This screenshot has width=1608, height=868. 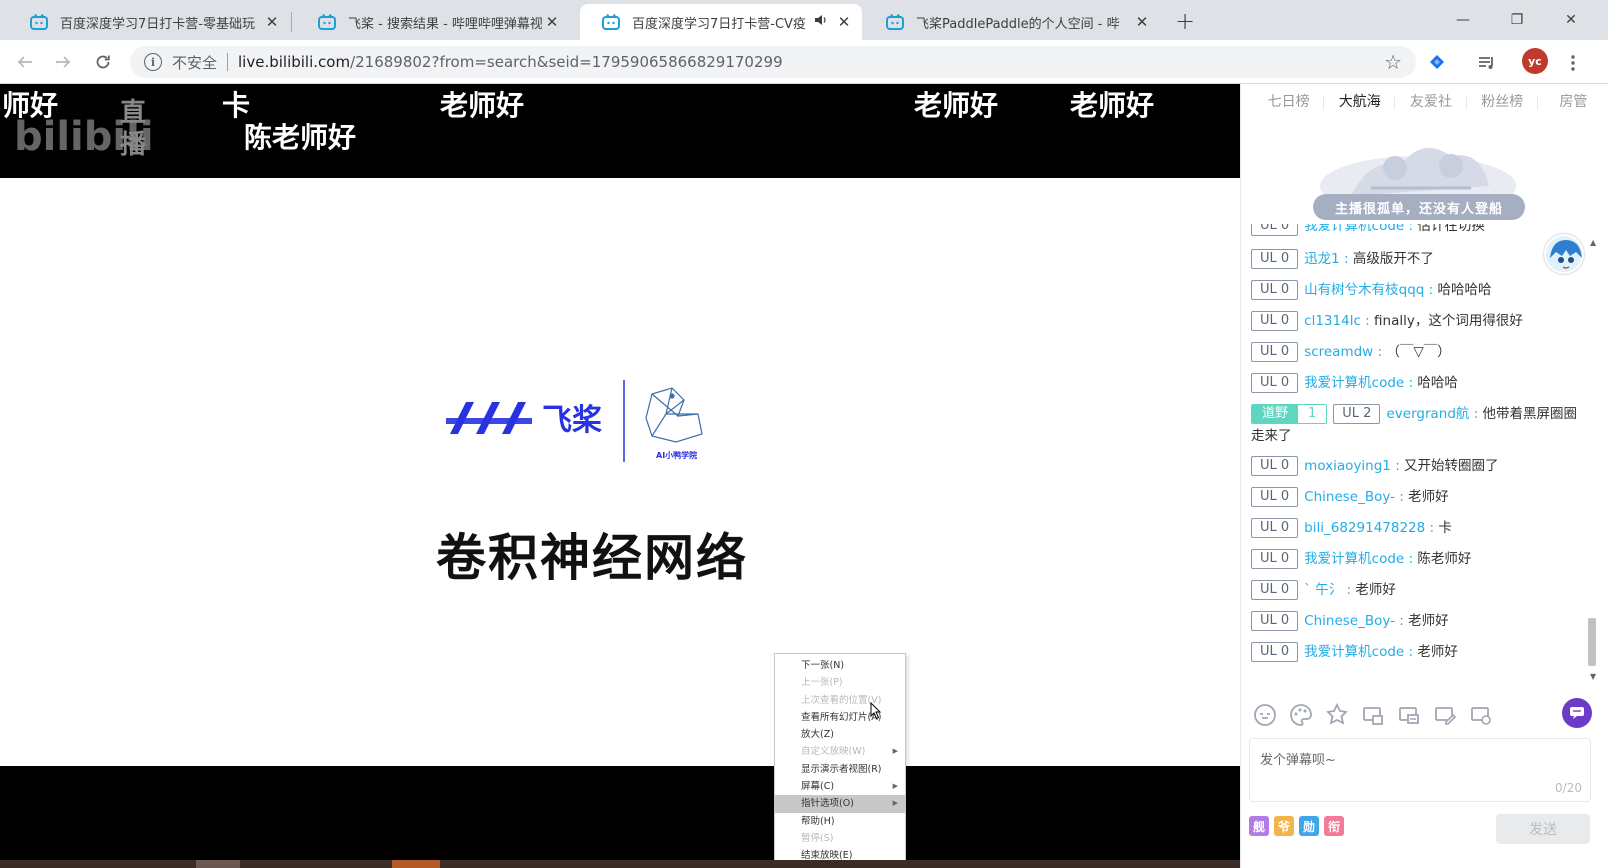 I want to click on chat-message: UL 0 我爱计算机code : 老师好, so click(x=1416, y=652).